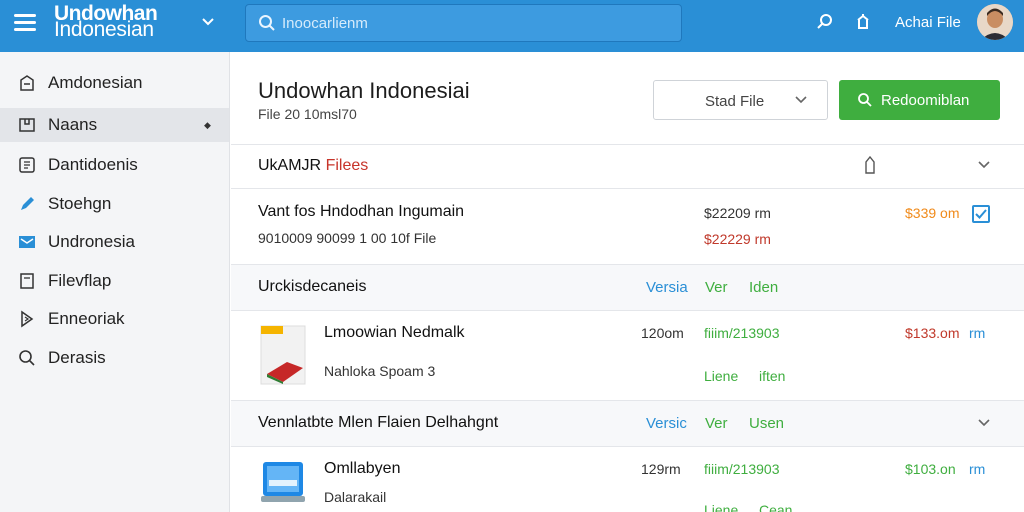 This screenshot has height=512, width=1024. I want to click on sidebar-item-filevflap: Filevflap, so click(114, 281).